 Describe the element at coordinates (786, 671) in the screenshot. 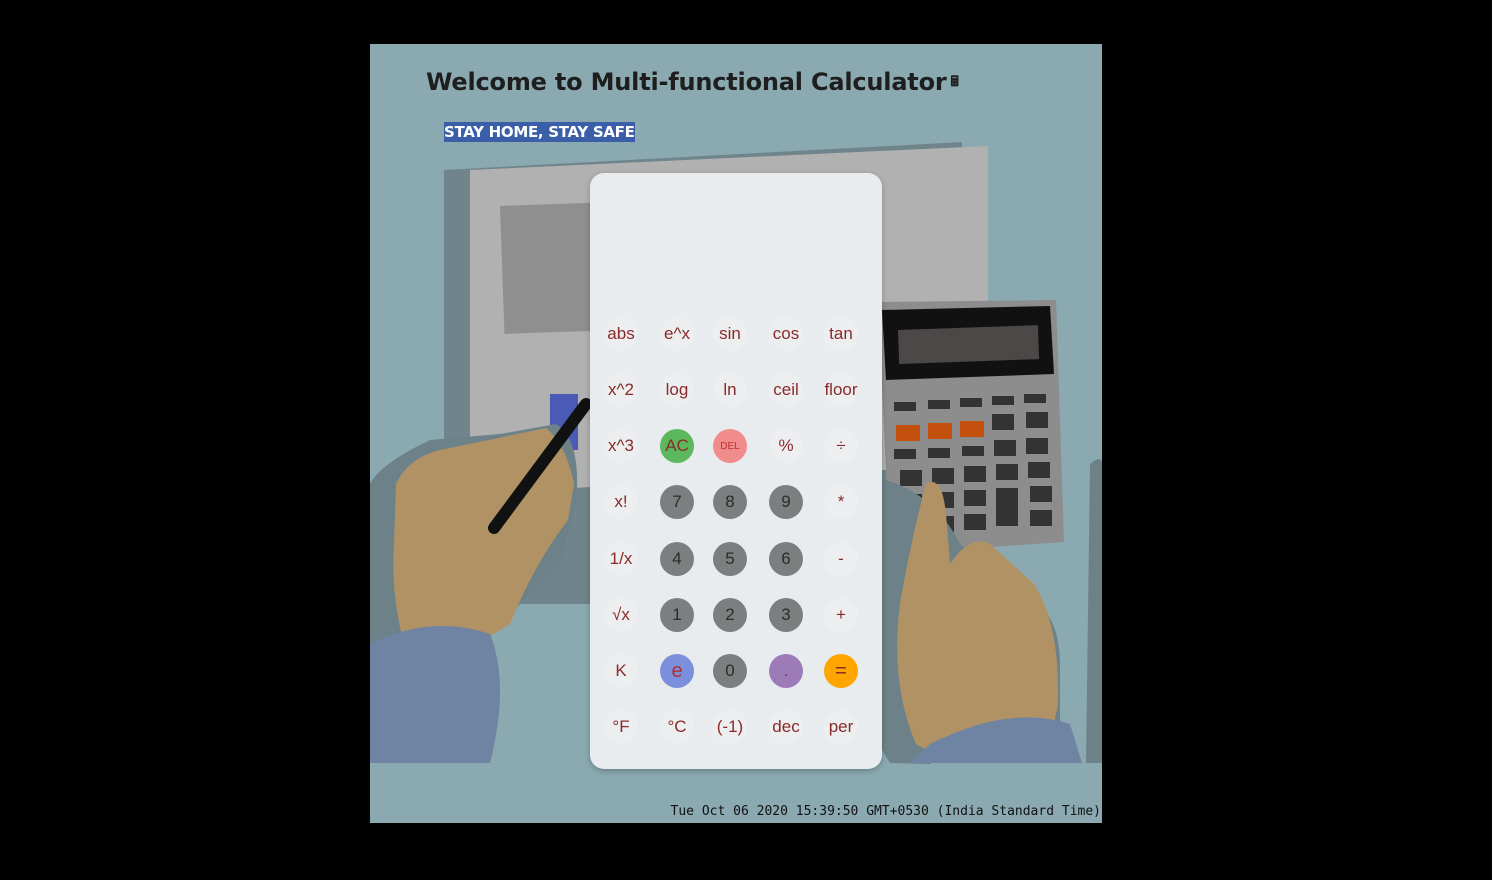

I see `key-decimal-point-button: .` at that location.